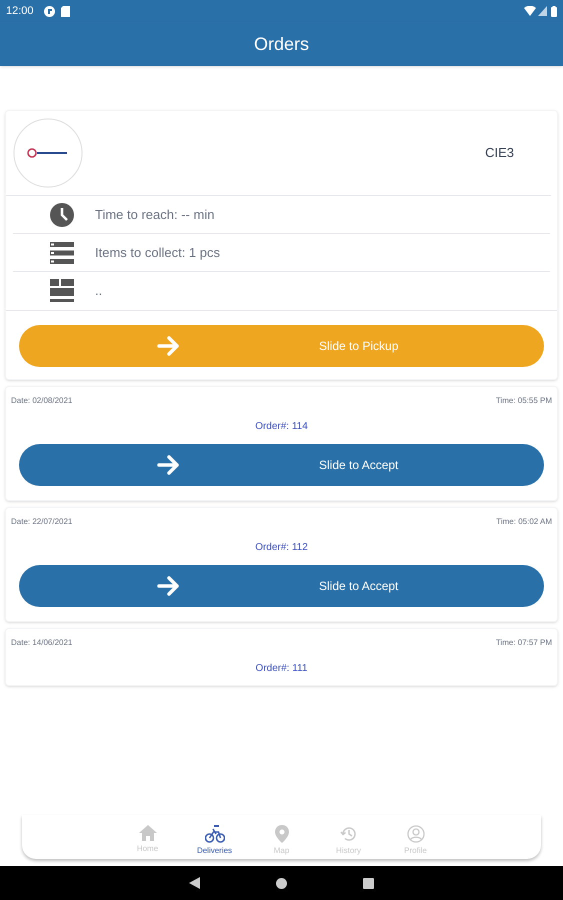  I want to click on battery-icon, so click(554, 11).